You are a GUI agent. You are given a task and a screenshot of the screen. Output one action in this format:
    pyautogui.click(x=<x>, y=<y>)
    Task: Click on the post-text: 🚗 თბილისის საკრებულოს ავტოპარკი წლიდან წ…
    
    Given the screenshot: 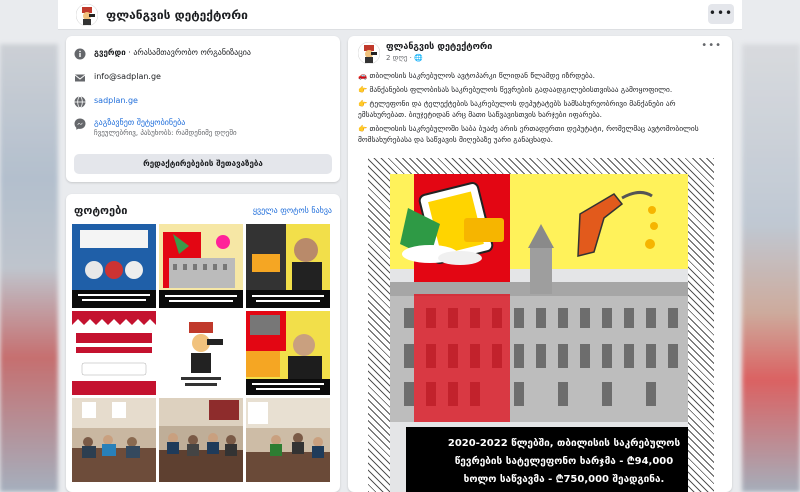 What is the action you would take?
    pyautogui.click(x=540, y=109)
    